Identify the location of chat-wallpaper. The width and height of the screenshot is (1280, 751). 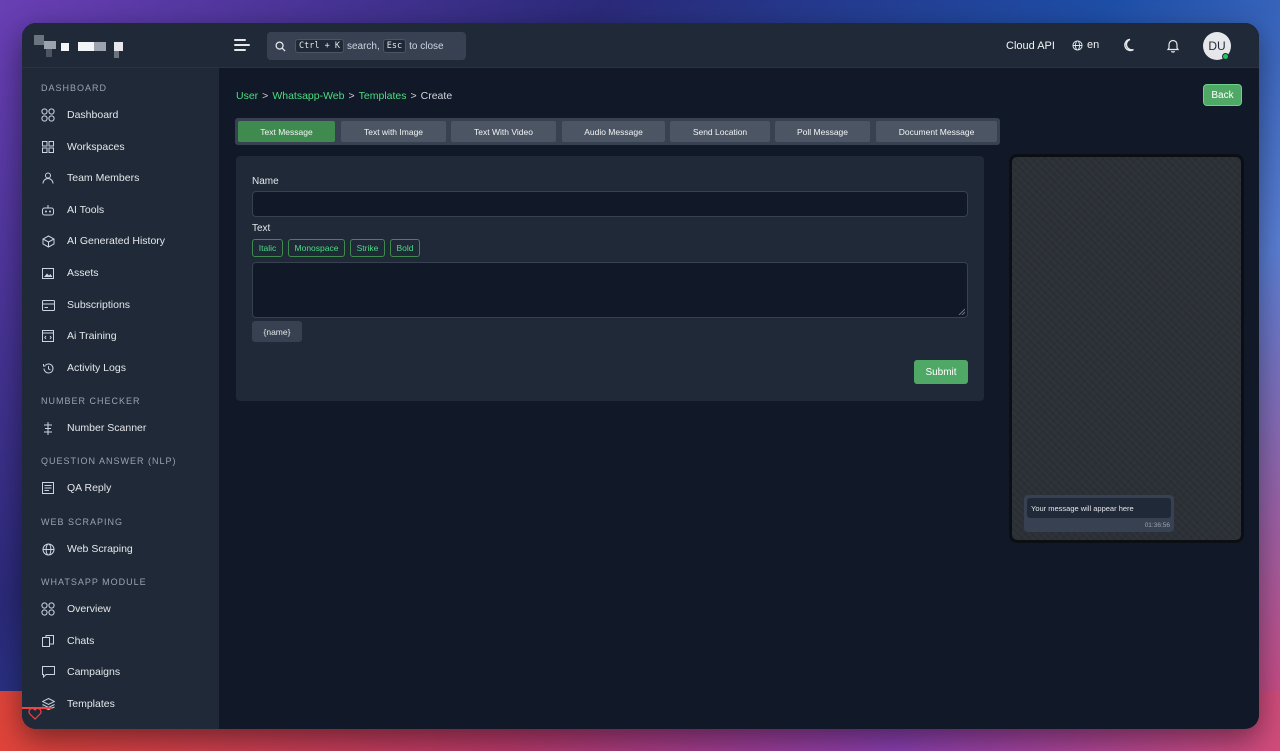
(1126, 348).